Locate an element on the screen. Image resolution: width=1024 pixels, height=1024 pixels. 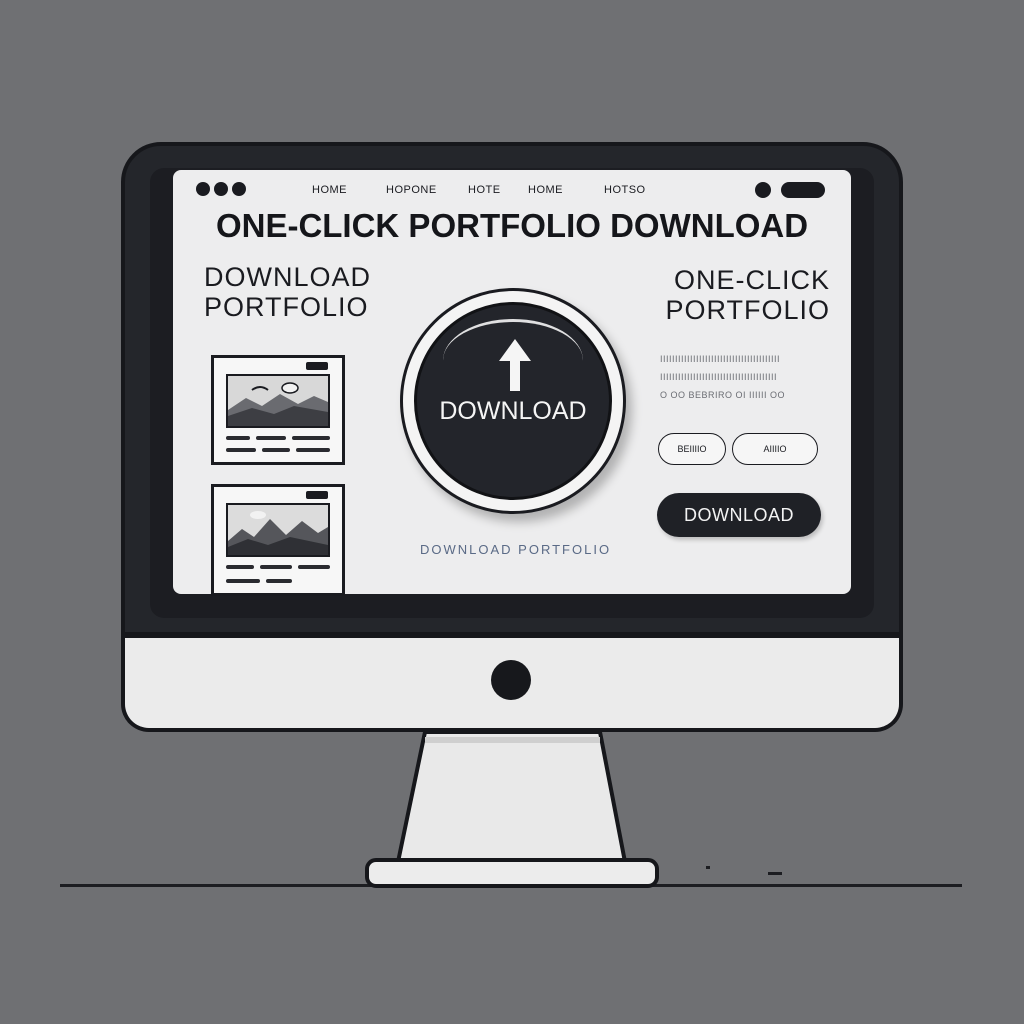
download-button: DOWNLOAD is located at coordinates (739, 515).